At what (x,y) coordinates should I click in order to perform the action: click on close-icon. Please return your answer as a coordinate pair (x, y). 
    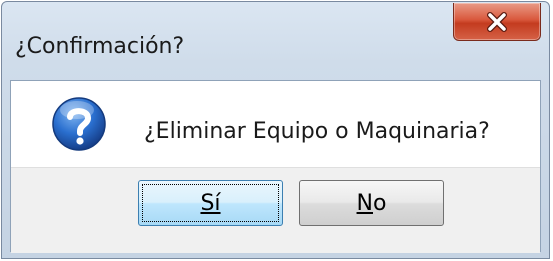
    Looking at the image, I should click on (497, 21).